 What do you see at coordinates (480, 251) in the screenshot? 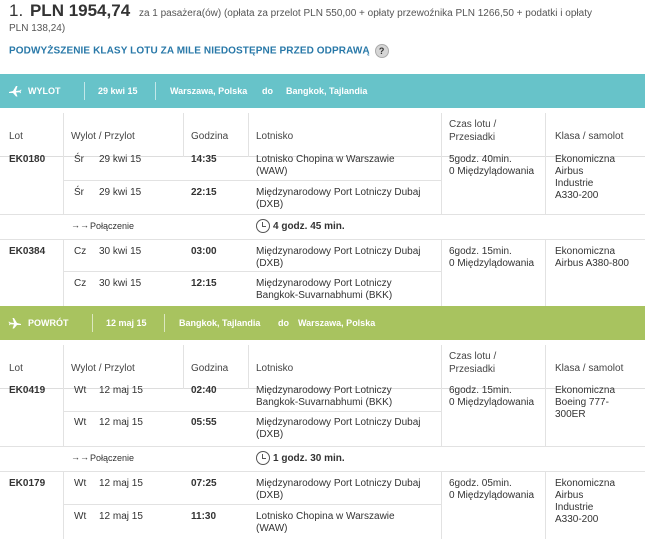
I see `flight-duration: 6godz. 15min.` at bounding box center [480, 251].